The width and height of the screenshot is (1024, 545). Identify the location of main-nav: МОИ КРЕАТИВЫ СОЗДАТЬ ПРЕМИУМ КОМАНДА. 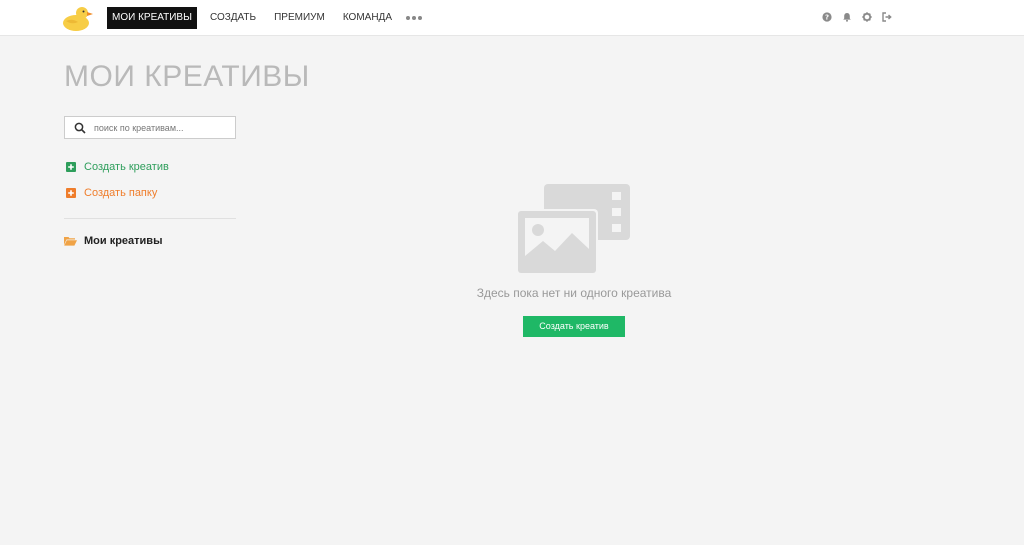
(265, 18).